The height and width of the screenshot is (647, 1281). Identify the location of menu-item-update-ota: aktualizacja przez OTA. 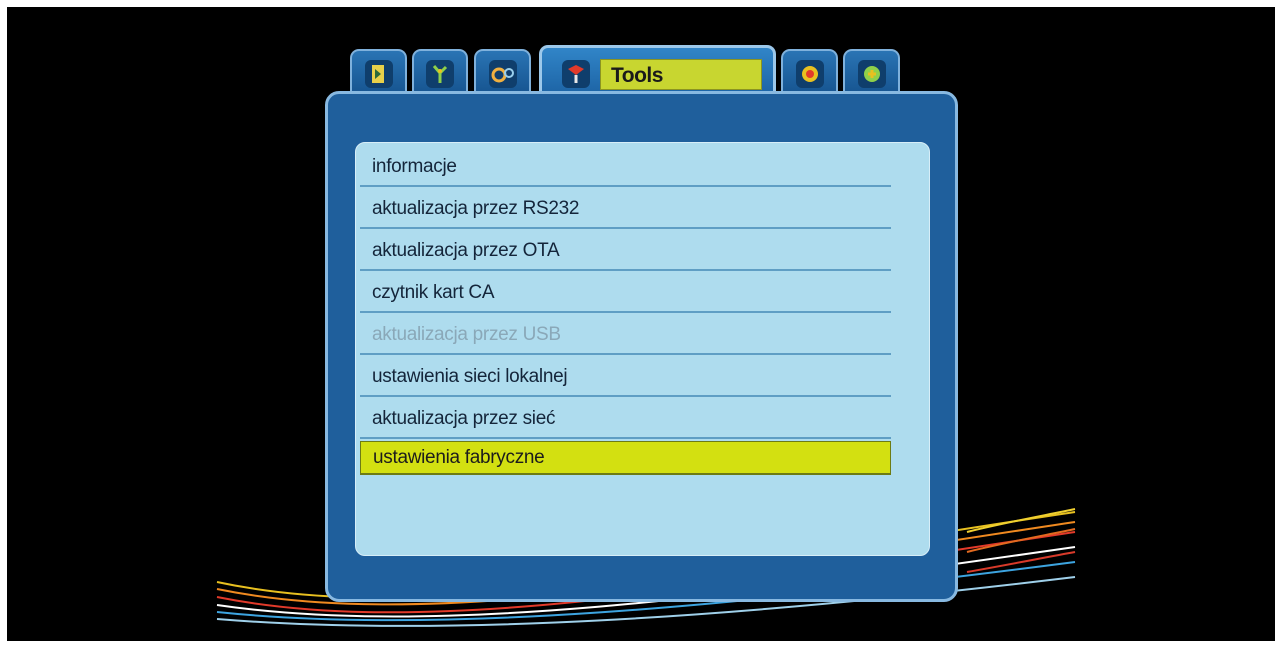
(625, 251).